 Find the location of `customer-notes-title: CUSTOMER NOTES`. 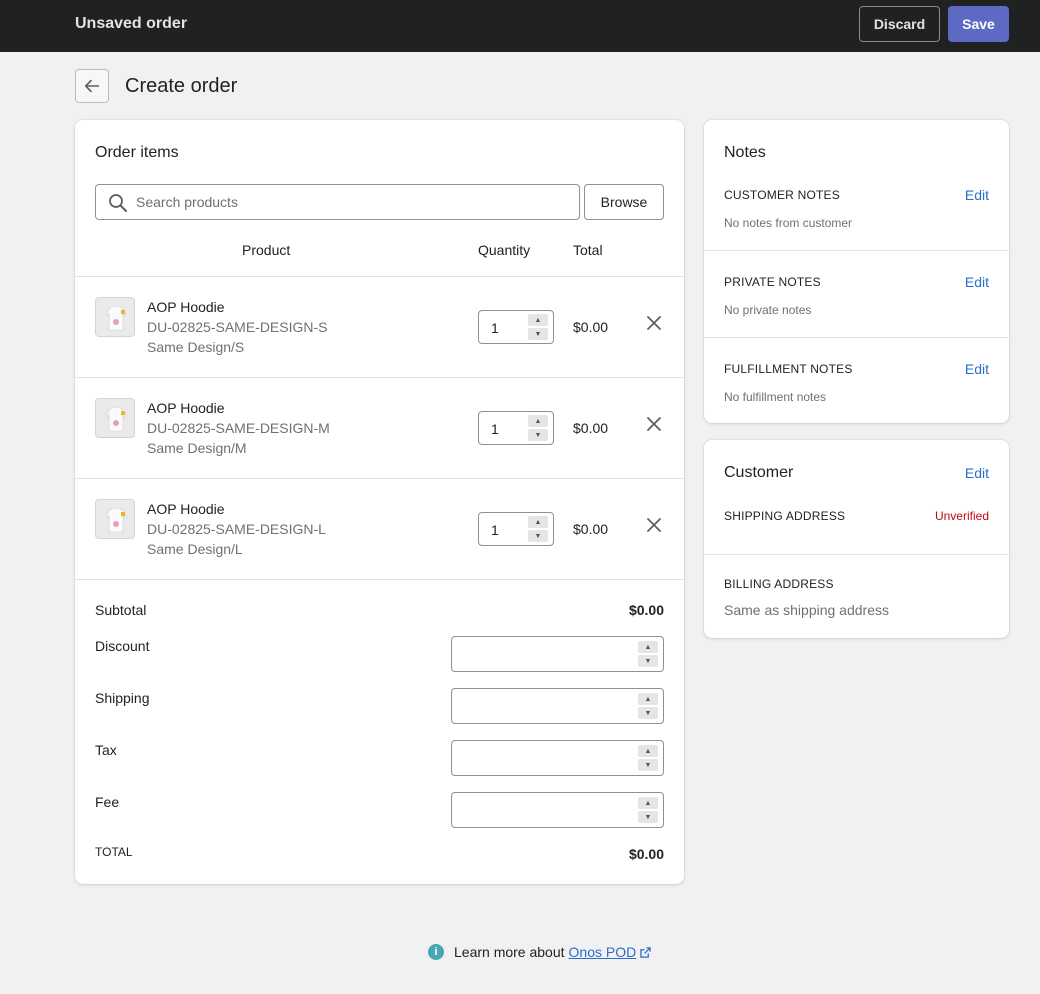

customer-notes-title: CUSTOMER NOTES is located at coordinates (782, 195).